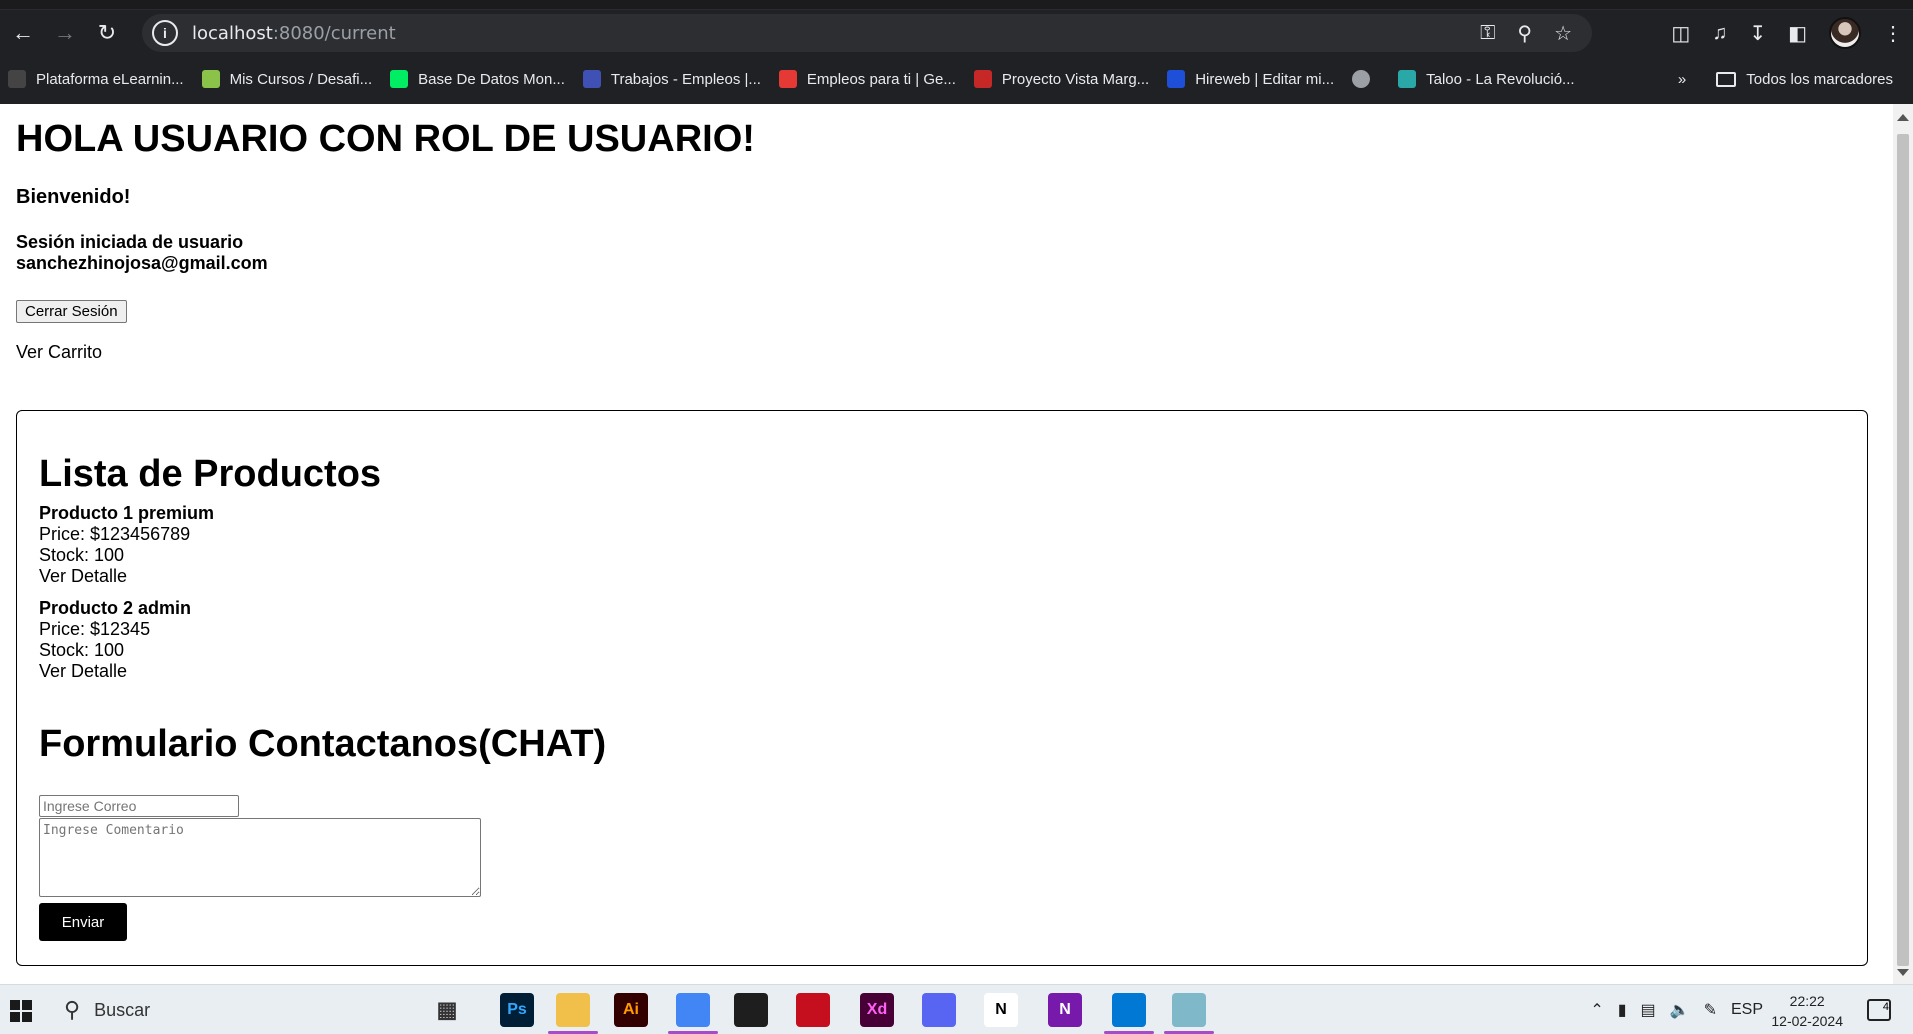 The image size is (1913, 1034). Describe the element at coordinates (95, 629) in the screenshot. I see `product-price: Price: $12345` at that location.